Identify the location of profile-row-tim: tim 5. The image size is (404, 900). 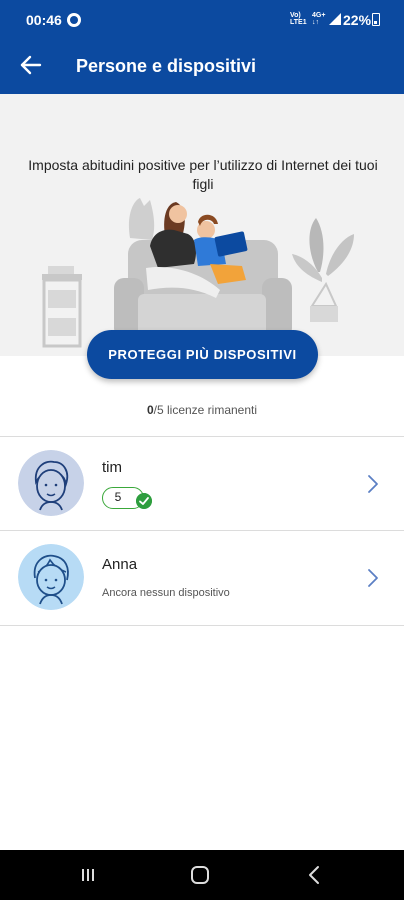
(202, 484).